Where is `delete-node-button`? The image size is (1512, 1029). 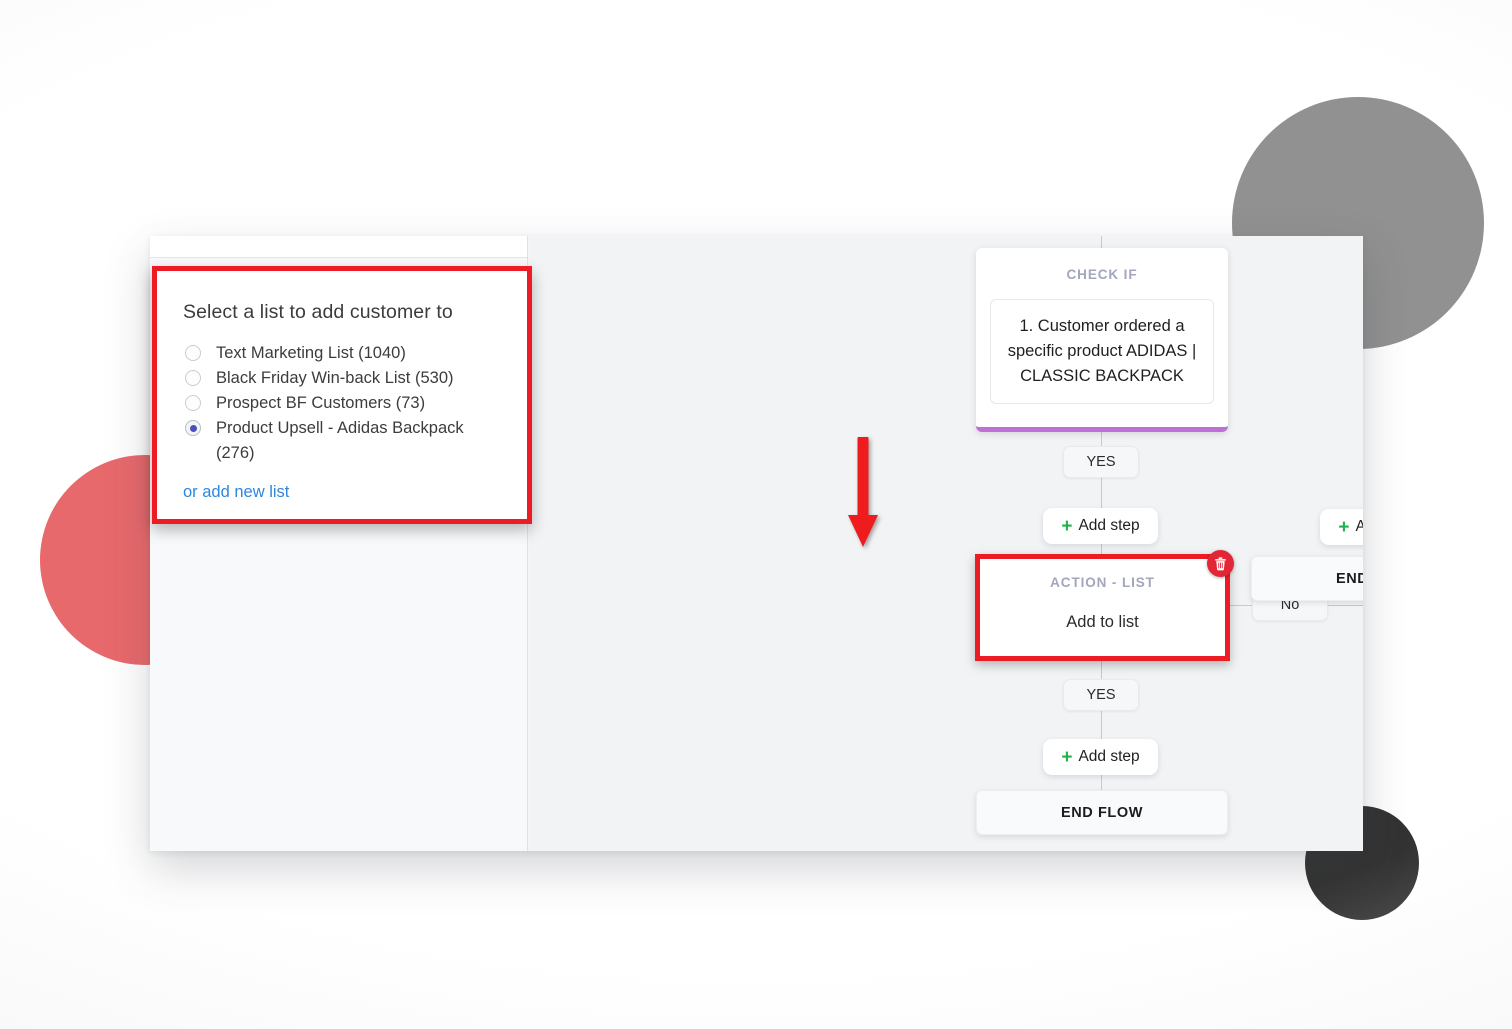
delete-node-button is located at coordinates (1220, 563).